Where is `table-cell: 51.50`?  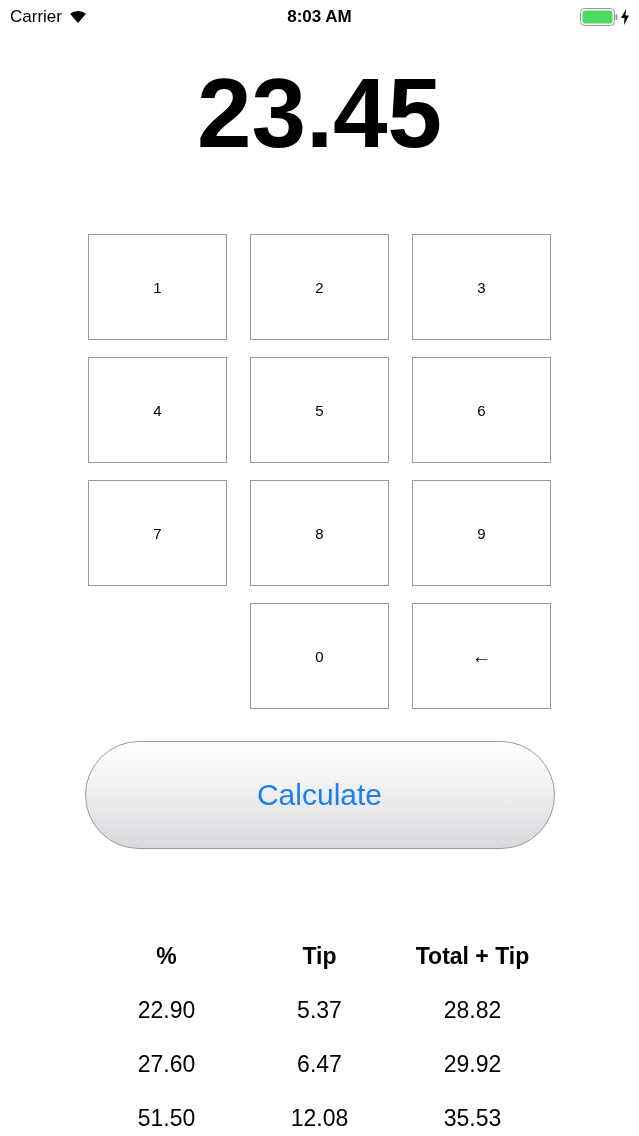
table-cell: 51.50 is located at coordinates (166, 1118).